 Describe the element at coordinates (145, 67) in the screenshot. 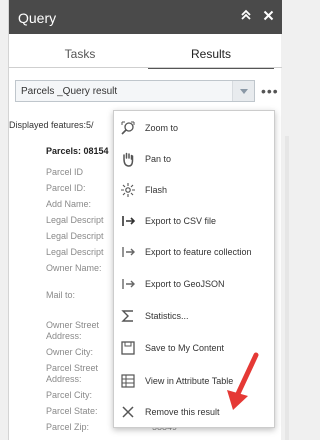

I see `tab-divider` at that location.